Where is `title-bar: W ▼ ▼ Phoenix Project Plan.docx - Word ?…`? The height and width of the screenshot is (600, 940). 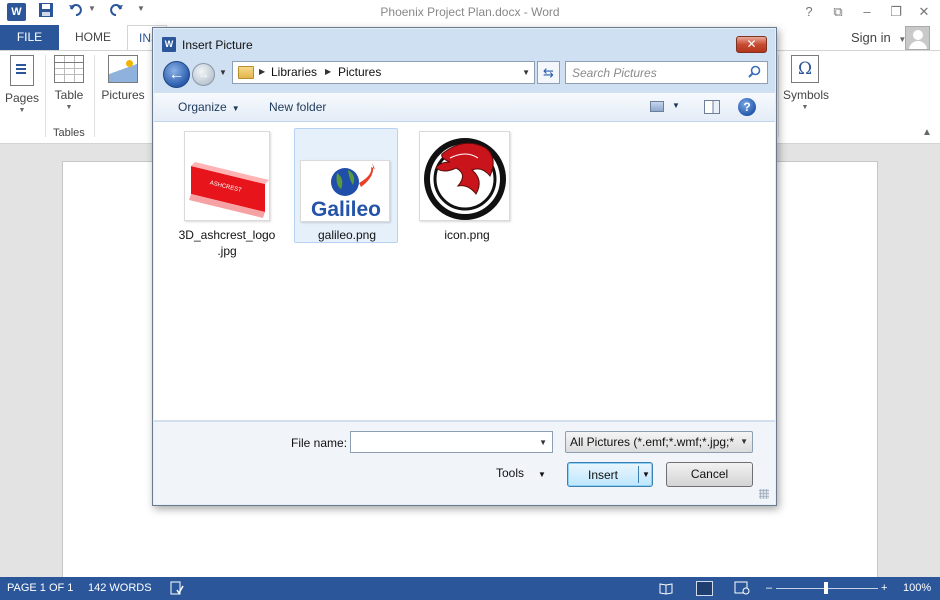
title-bar: W ▼ ▼ Phoenix Project Plan.docx - Word ?… is located at coordinates (470, 12).